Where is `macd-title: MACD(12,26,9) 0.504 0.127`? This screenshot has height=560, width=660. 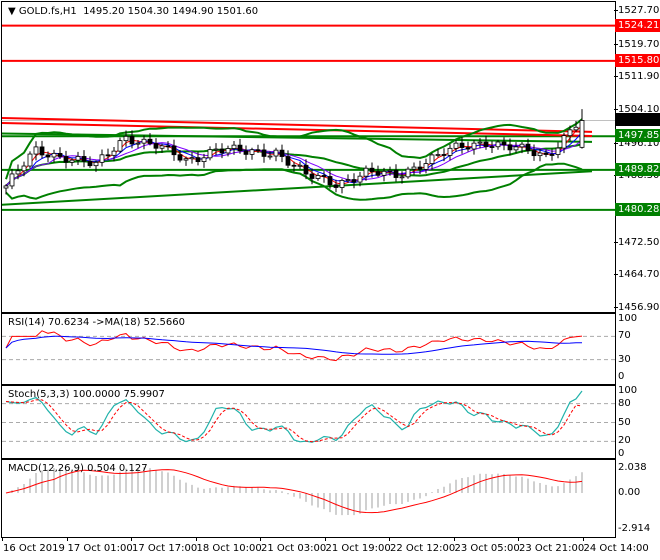 macd-title: MACD(12,26,9) 0.504 0.127 is located at coordinates (78, 468).